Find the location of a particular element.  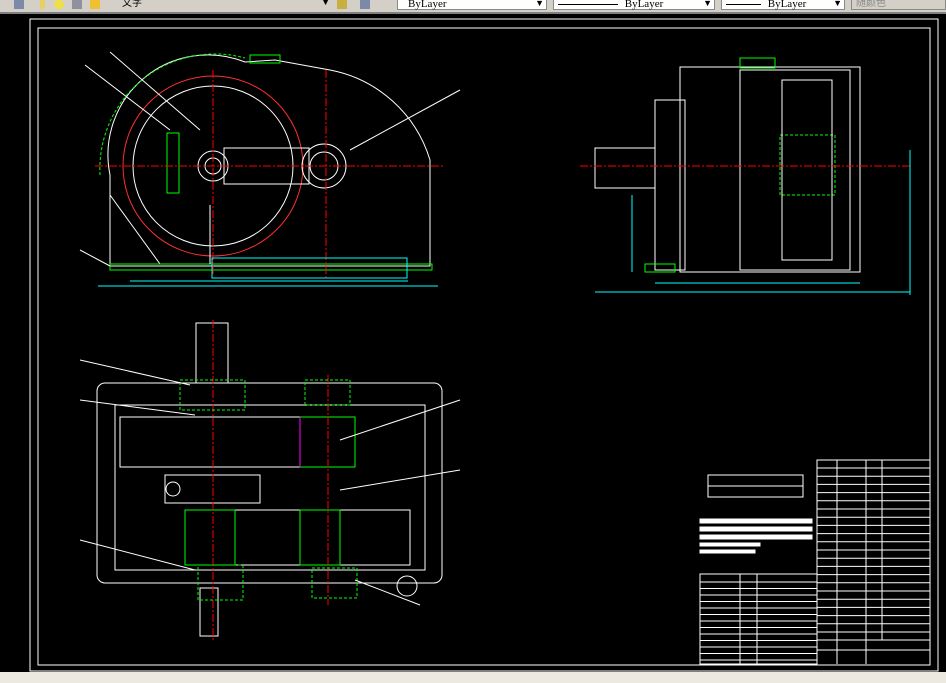

color-square-icon is located at coordinates (95, 4).